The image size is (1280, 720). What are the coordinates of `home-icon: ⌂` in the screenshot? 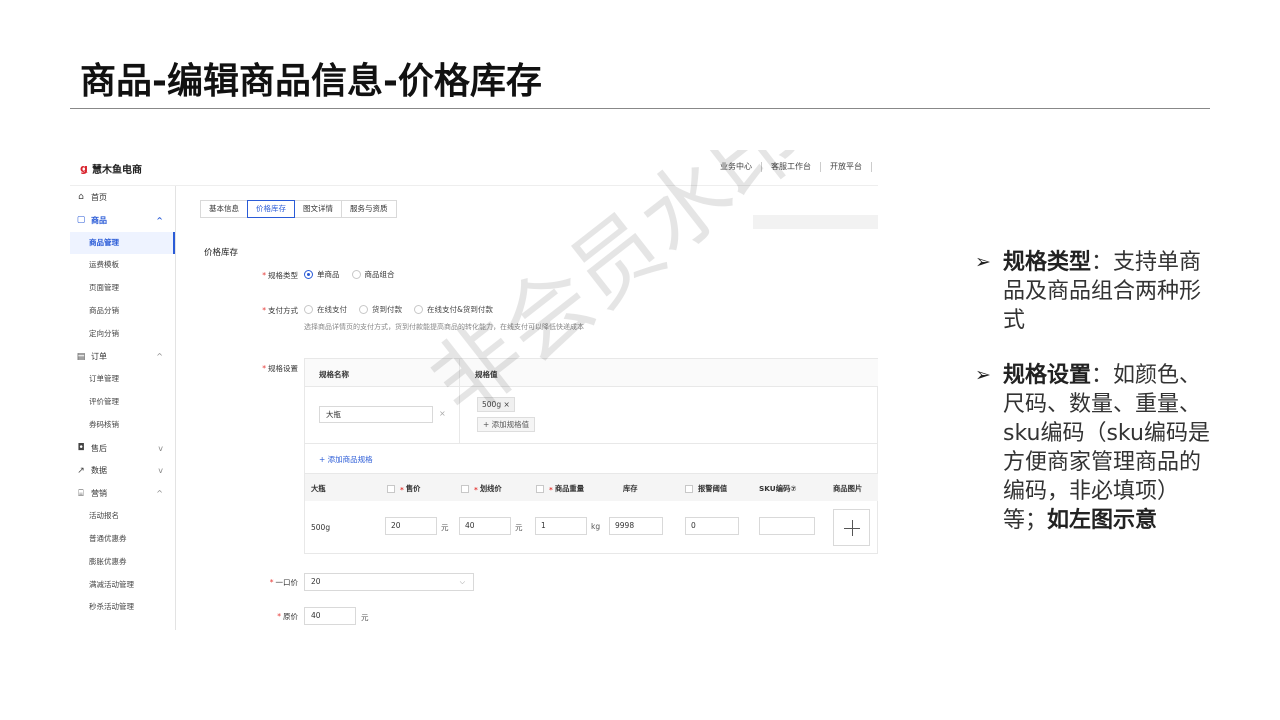 It's located at (81, 197).